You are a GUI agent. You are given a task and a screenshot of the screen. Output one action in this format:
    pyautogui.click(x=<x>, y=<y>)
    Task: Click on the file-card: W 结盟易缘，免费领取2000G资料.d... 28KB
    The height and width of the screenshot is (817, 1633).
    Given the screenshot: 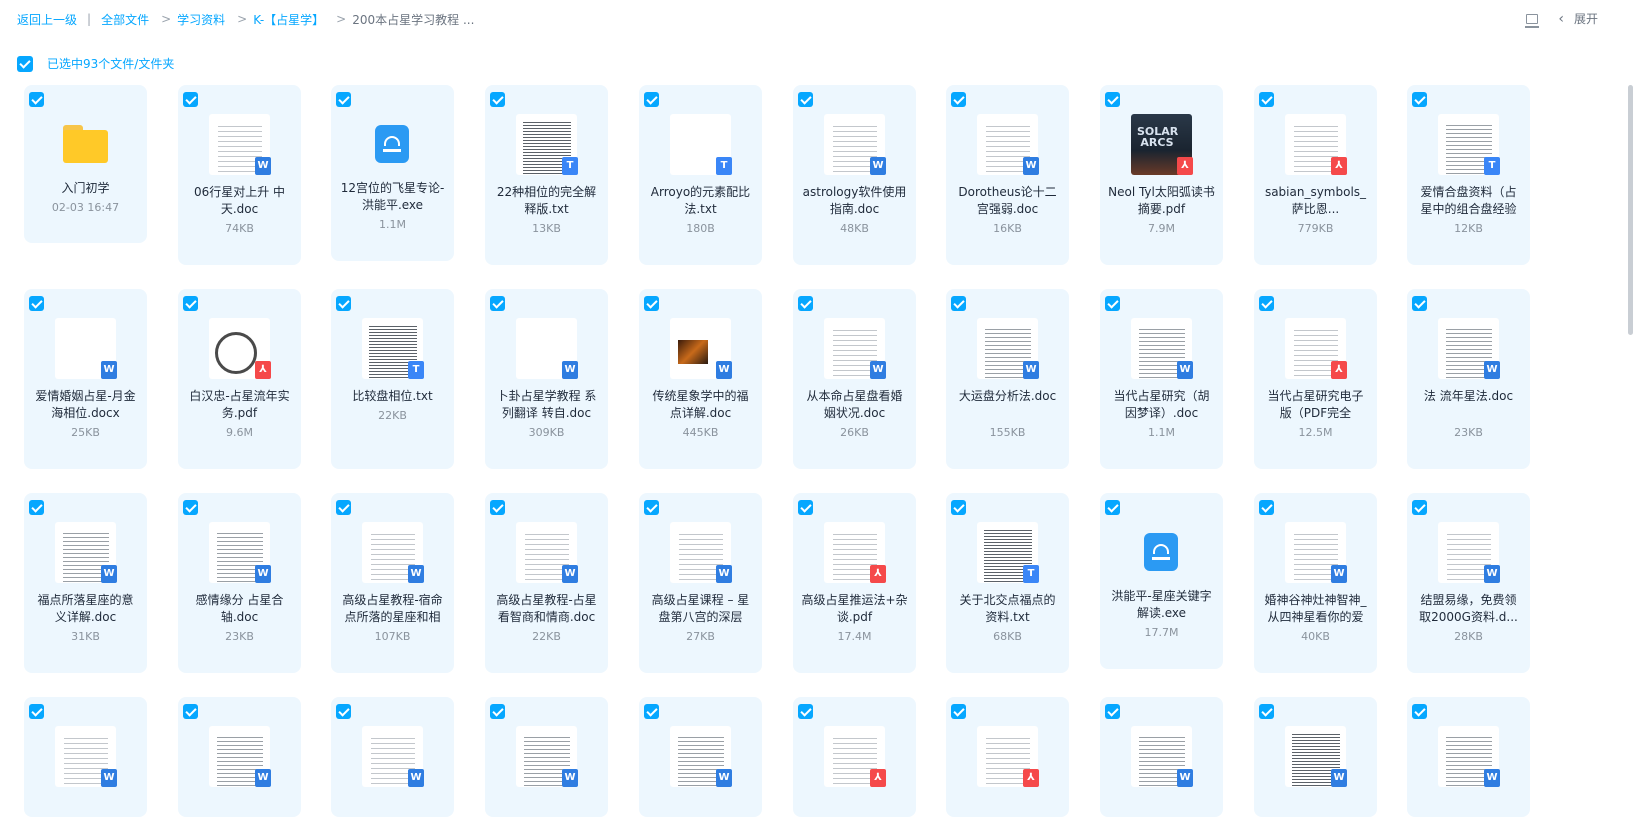 What is the action you would take?
    pyautogui.click(x=1468, y=583)
    